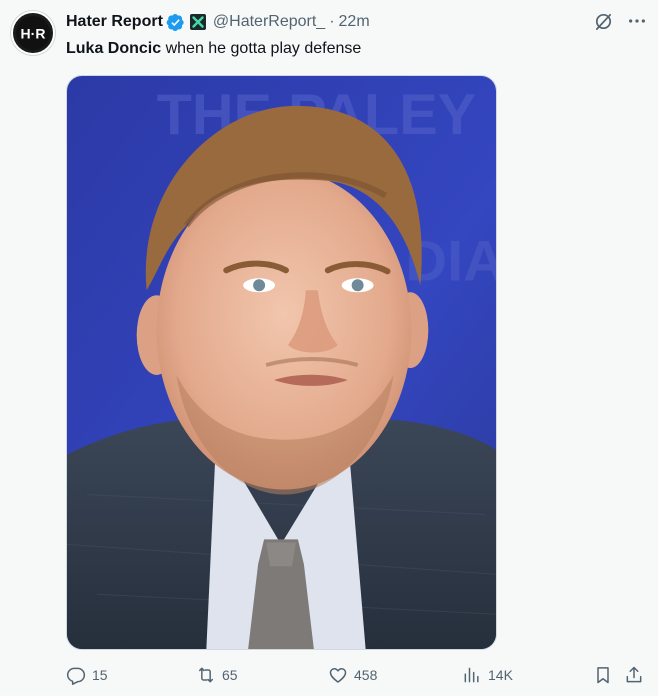  I want to click on reply-count: 15, so click(100, 675).